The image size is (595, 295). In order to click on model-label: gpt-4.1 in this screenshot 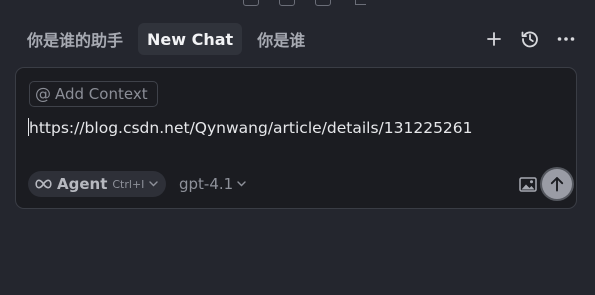, I will do `click(206, 184)`.